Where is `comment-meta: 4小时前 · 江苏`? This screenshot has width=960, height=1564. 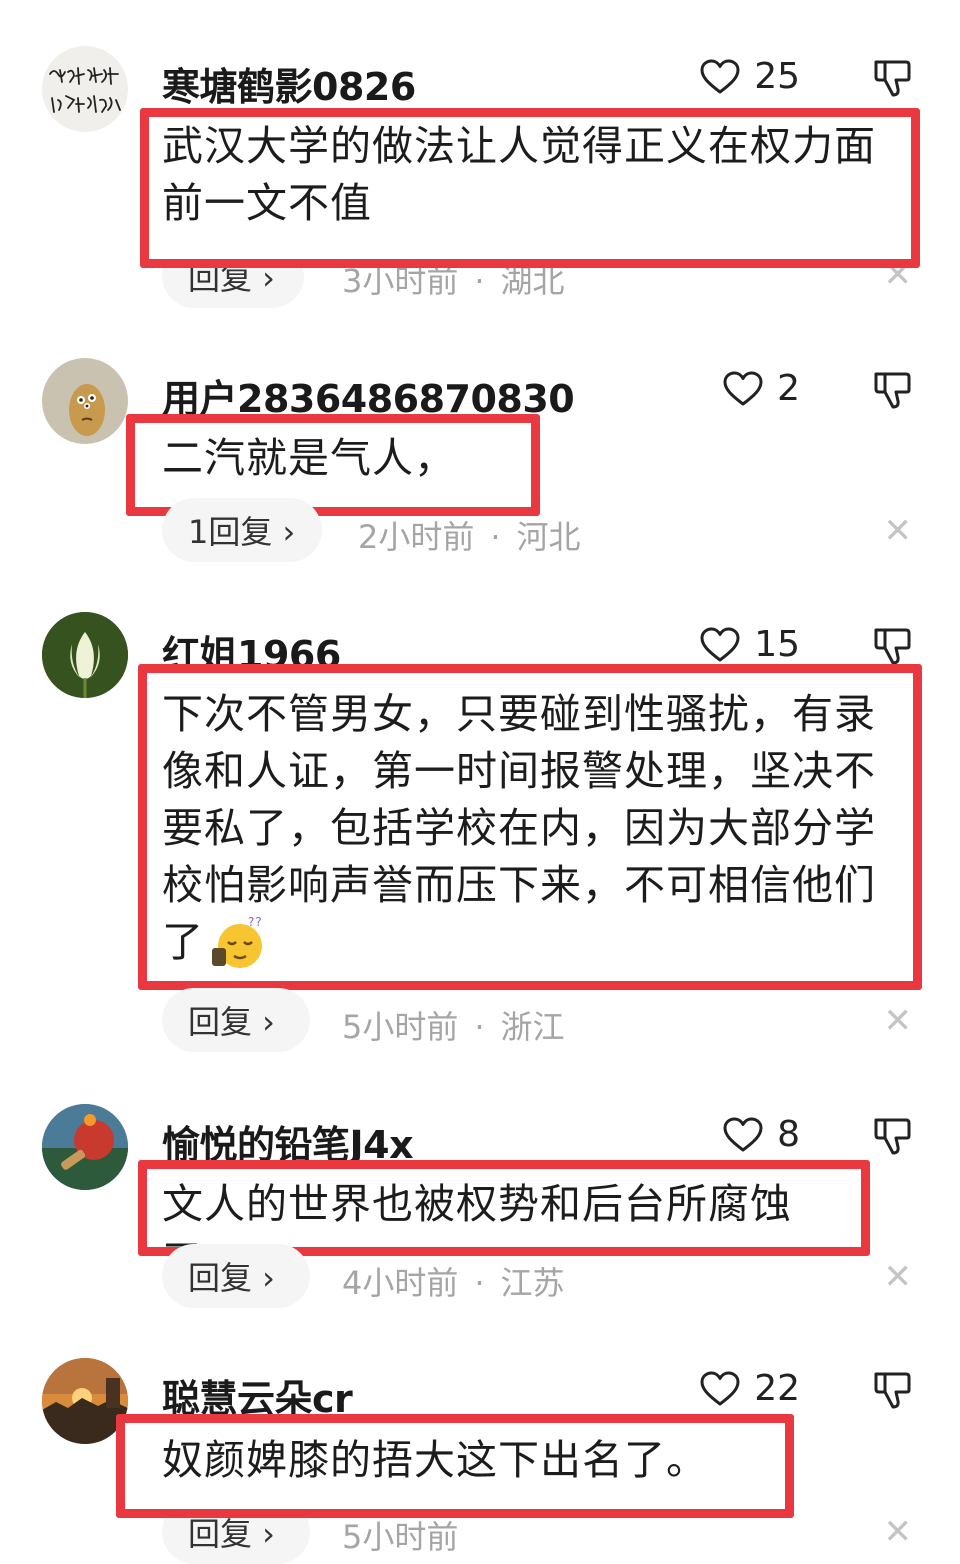 comment-meta: 4小时前 · 江苏 is located at coordinates (453, 1281).